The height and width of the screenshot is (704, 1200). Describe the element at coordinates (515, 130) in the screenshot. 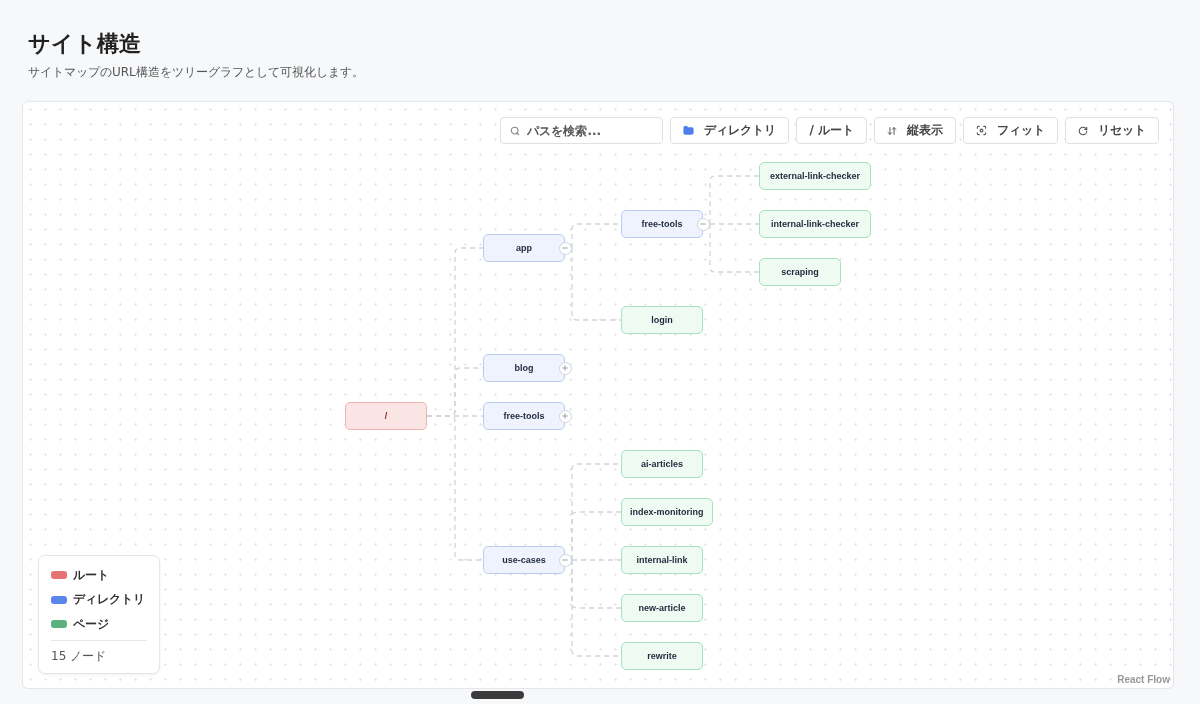

I see `search-icon` at that location.